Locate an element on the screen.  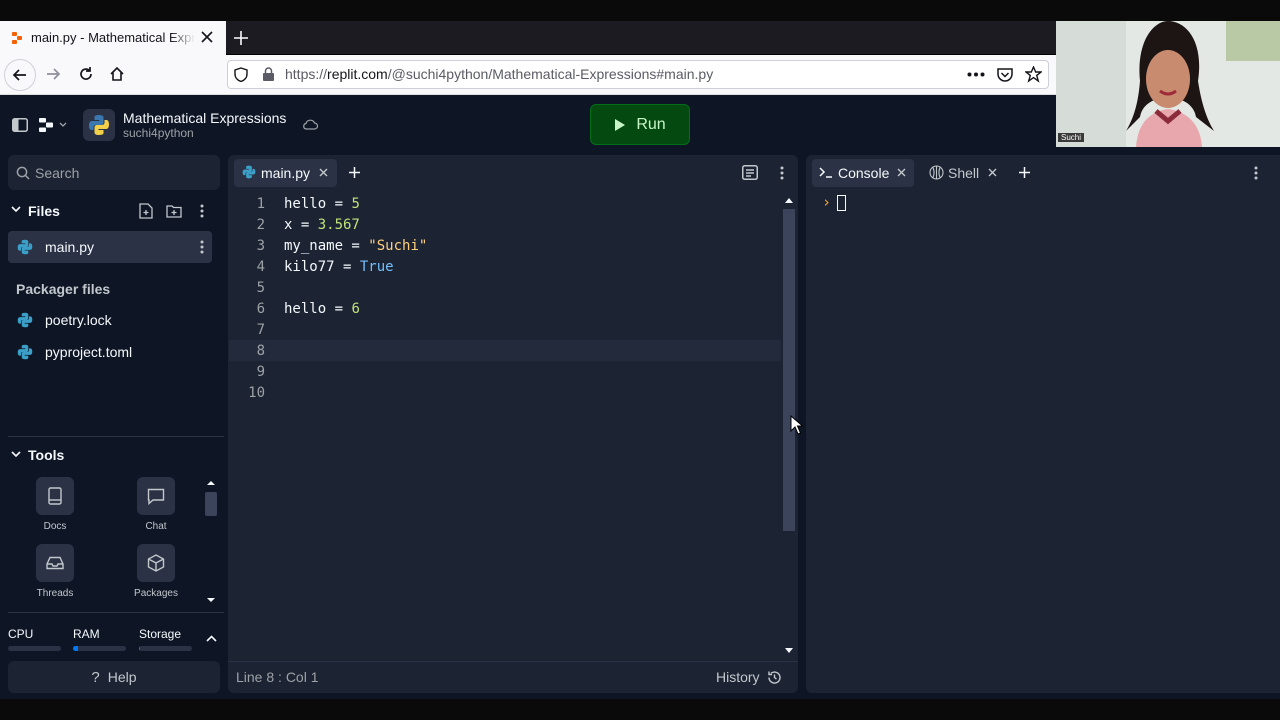
letterbox-bottom is located at coordinates (640, 709).